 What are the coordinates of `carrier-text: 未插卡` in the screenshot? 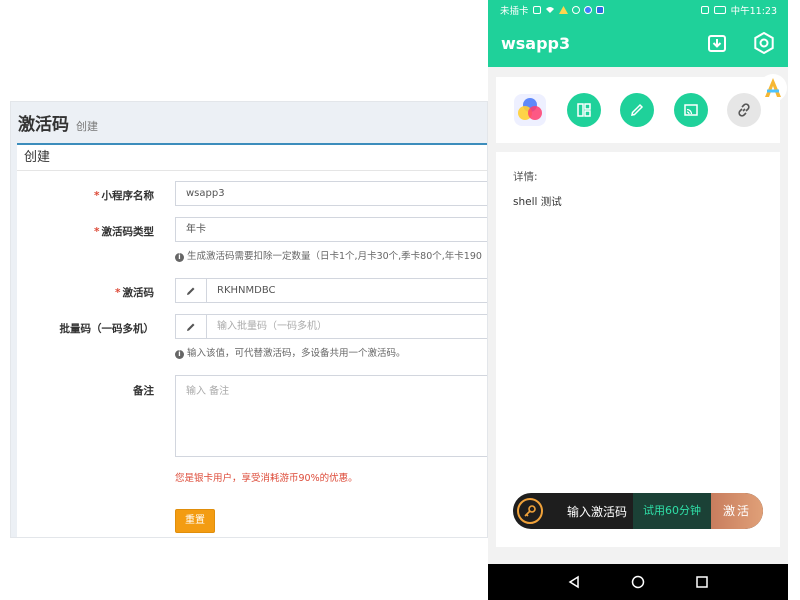 It's located at (514, 11).